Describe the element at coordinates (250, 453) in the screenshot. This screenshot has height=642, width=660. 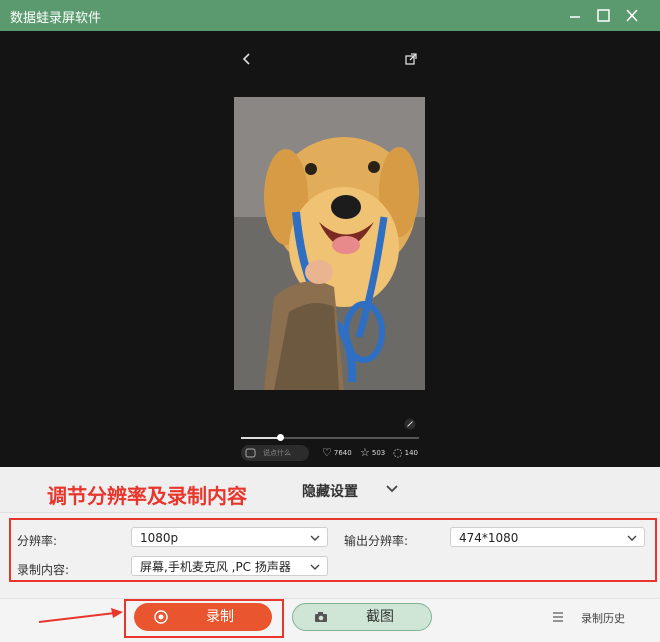
I see `emoji-icon` at that location.